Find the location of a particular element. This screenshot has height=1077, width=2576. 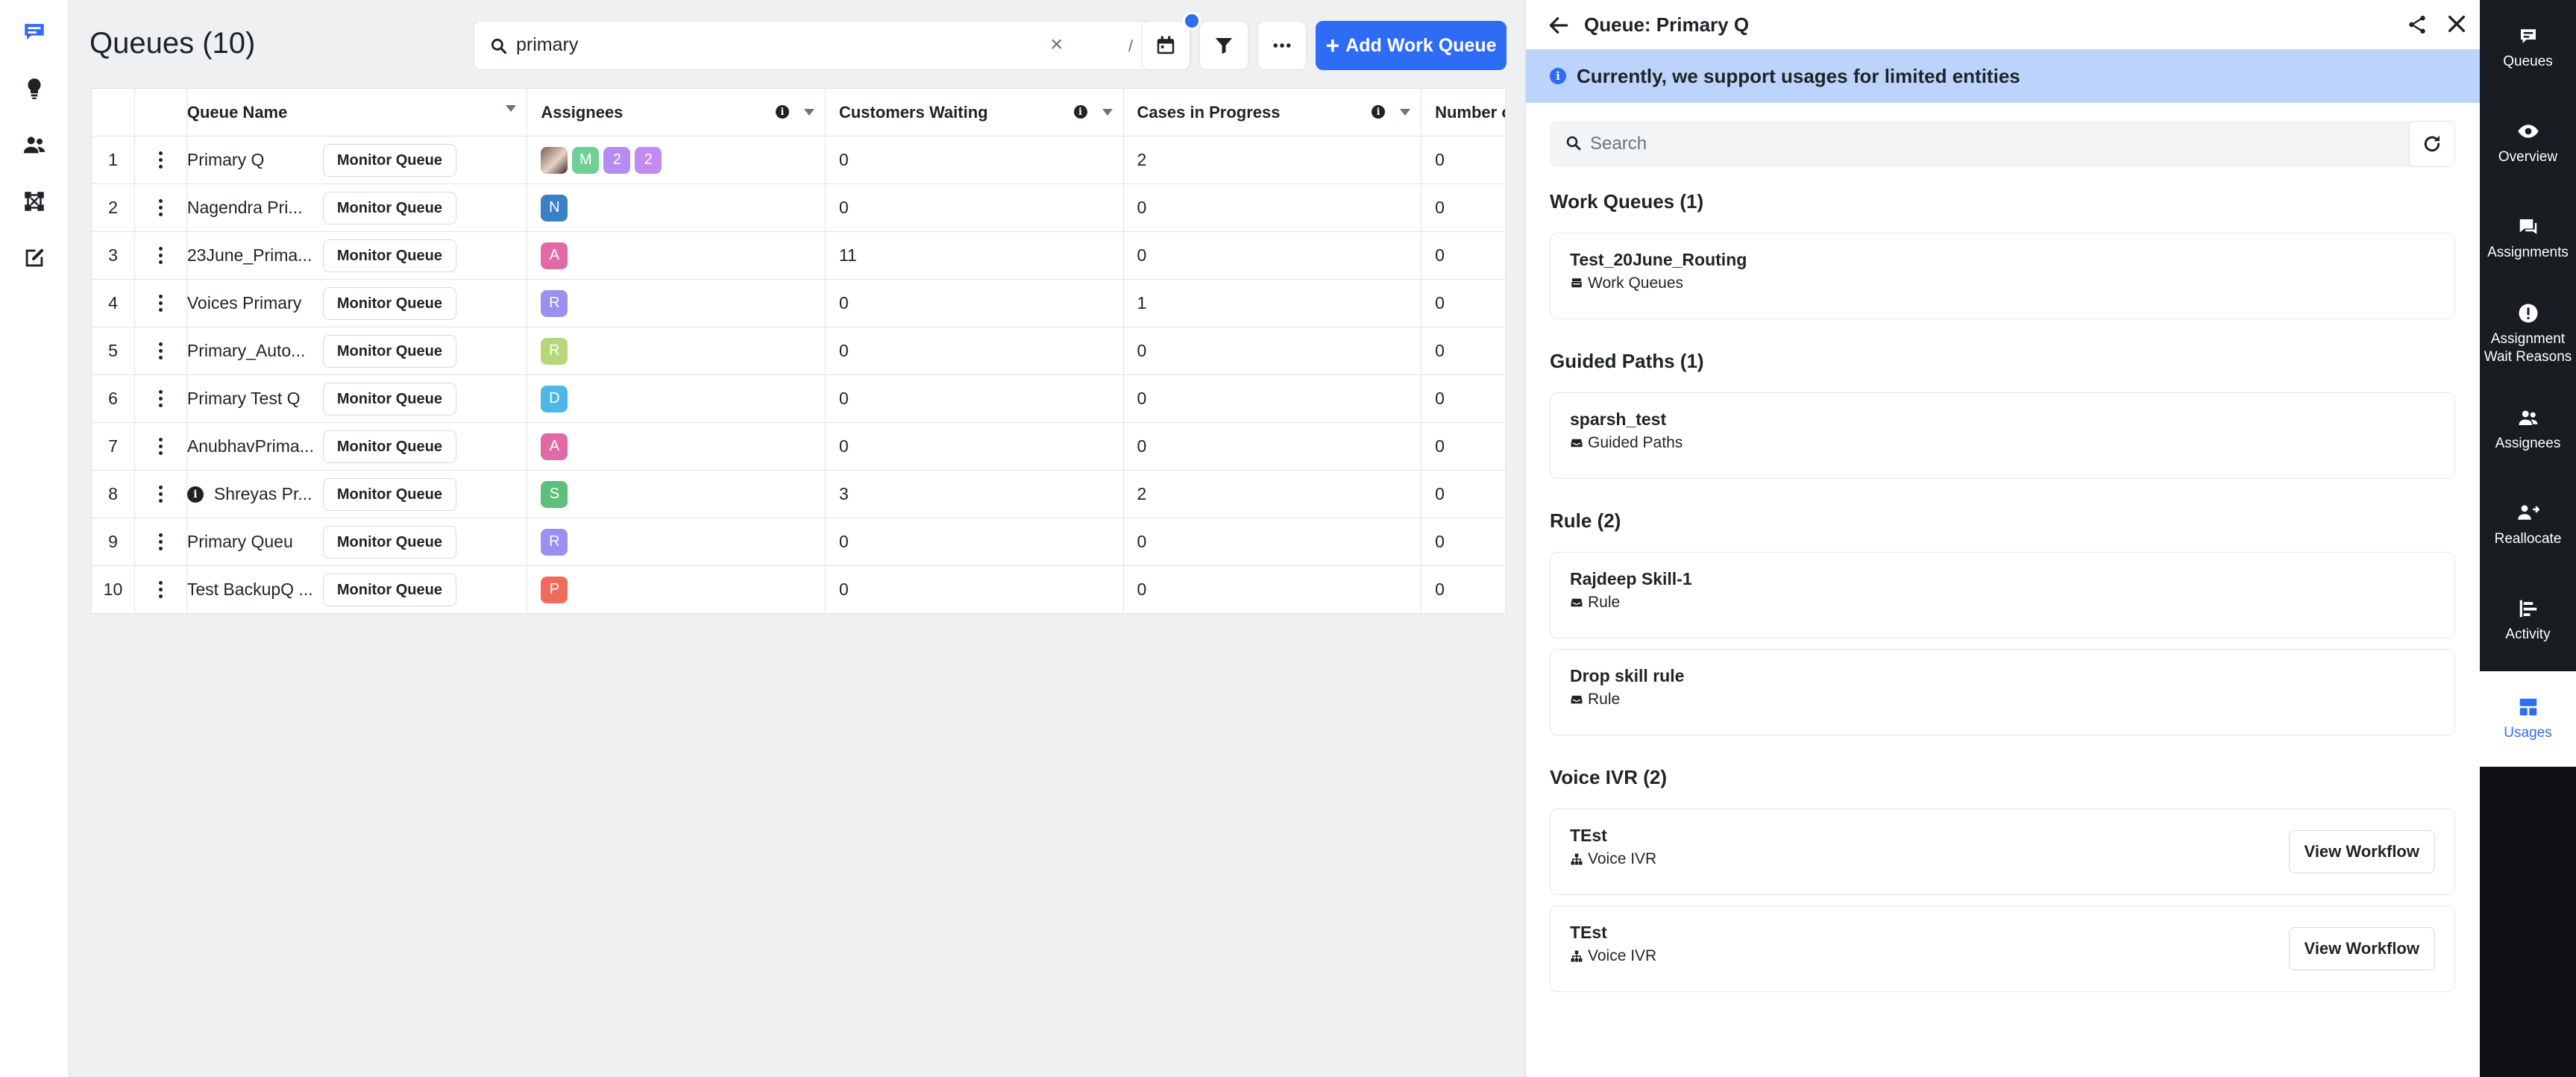

queue-name: Primary Queu is located at coordinates (240, 542).